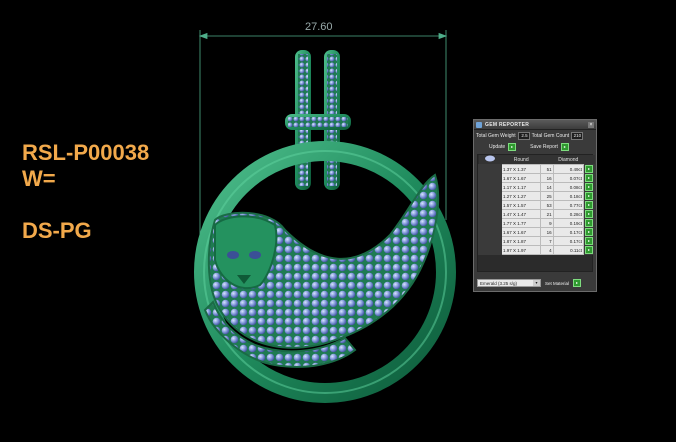  I want to click on chevron-down-icon: ▾, so click(536, 283).